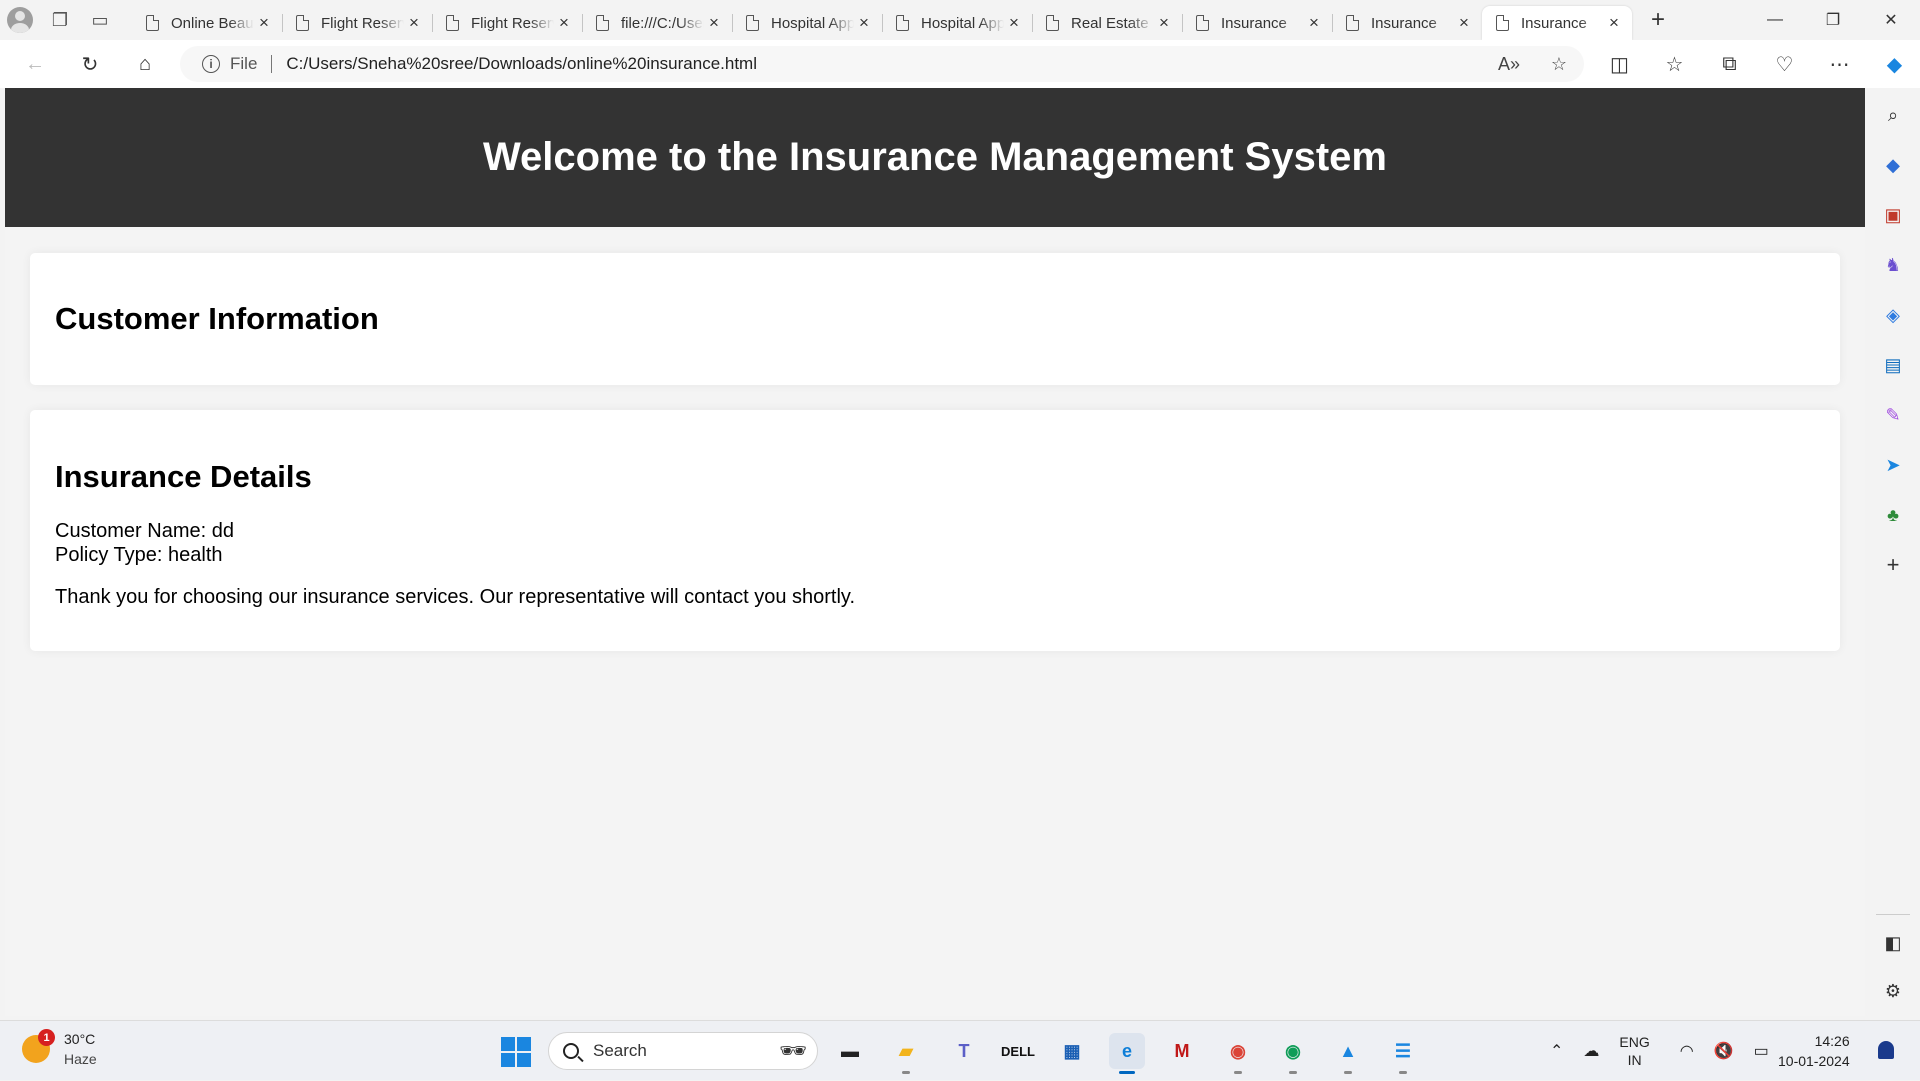  What do you see at coordinates (20, 20) in the screenshot?
I see `profile-avatar-icon` at bounding box center [20, 20].